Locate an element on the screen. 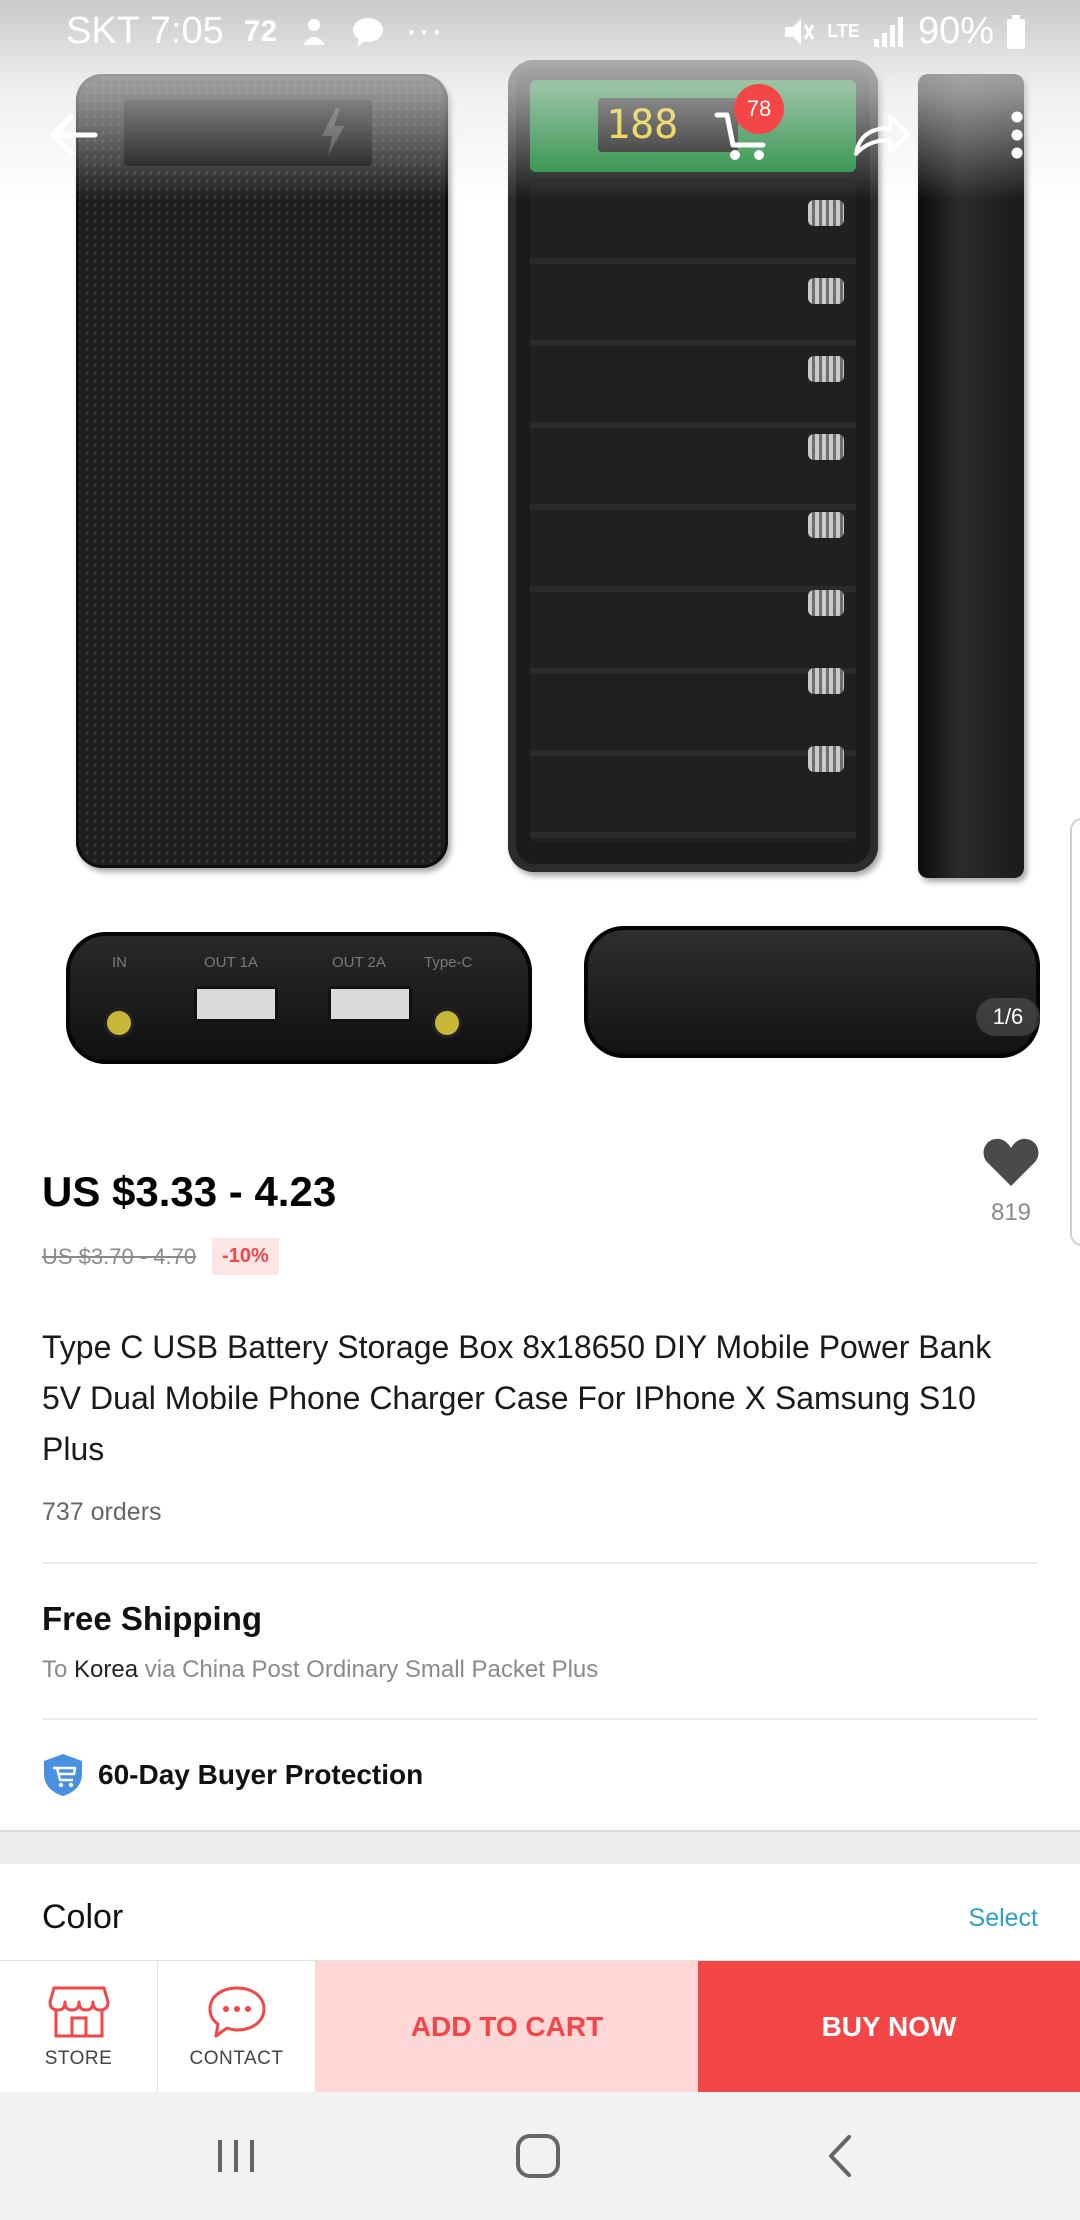  buyer-protection-label: 60-Day Buyer Protection is located at coordinates (261, 1774).